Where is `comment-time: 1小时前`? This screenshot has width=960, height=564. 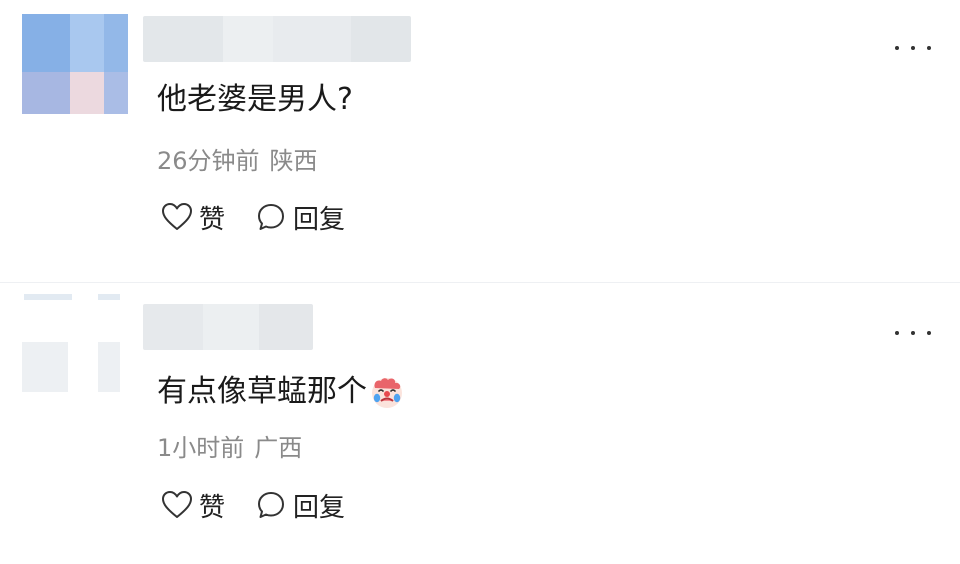 comment-time: 1小时前 is located at coordinates (201, 448).